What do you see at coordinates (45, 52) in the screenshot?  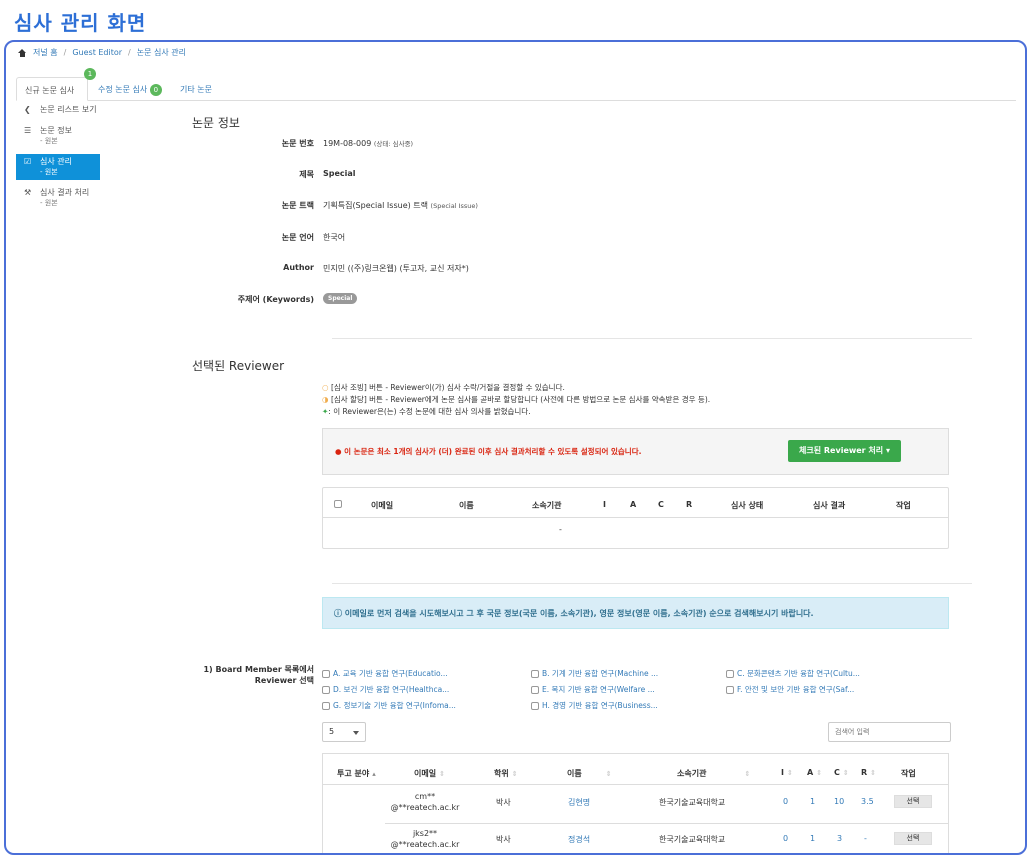 I see `breadcrumb-home: 저널 홈` at bounding box center [45, 52].